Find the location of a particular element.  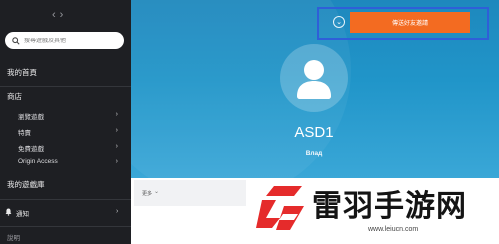

sidebar-item-label: 瀏覽遊戲 is located at coordinates (31, 117).